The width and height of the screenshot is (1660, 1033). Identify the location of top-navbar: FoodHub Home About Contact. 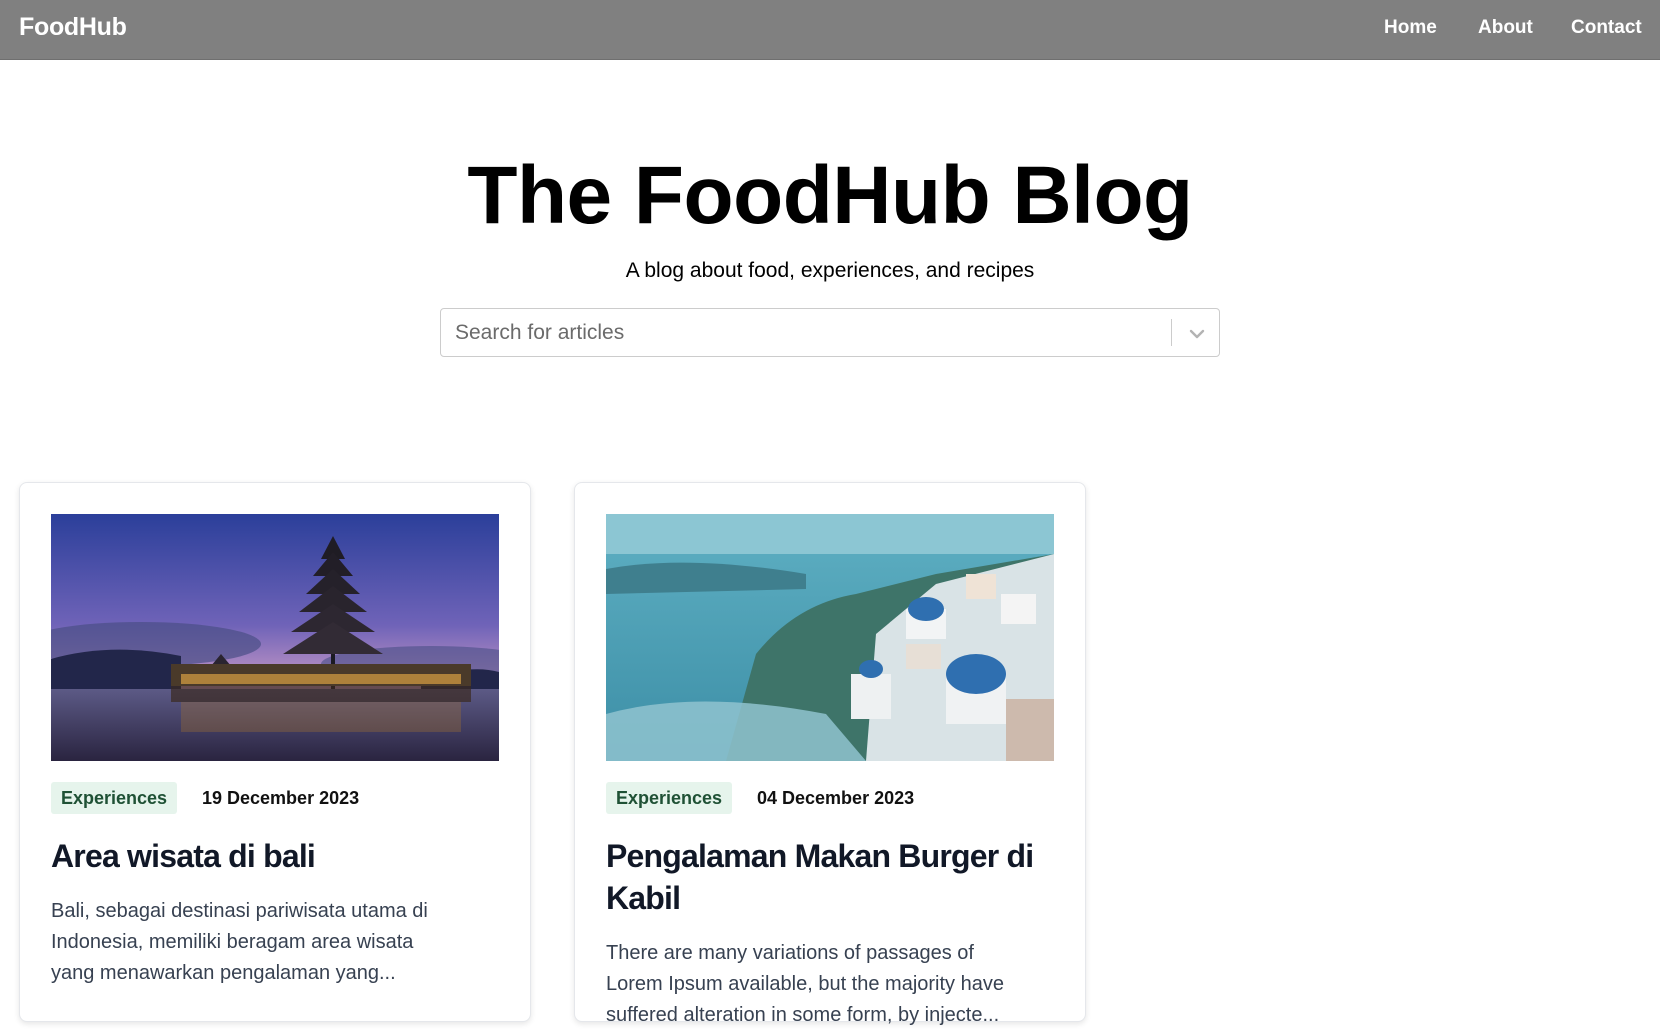
(830, 30).